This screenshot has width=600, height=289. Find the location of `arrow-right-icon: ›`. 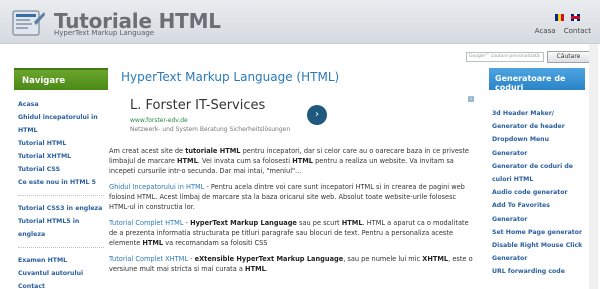

arrow-right-icon: › is located at coordinates (317, 115).